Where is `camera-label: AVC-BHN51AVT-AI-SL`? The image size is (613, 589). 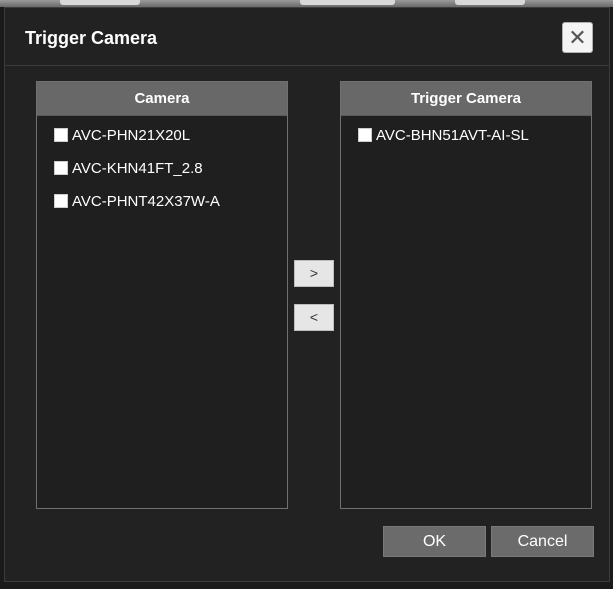
camera-label: AVC-BHN51AVT-AI-SL is located at coordinates (452, 135).